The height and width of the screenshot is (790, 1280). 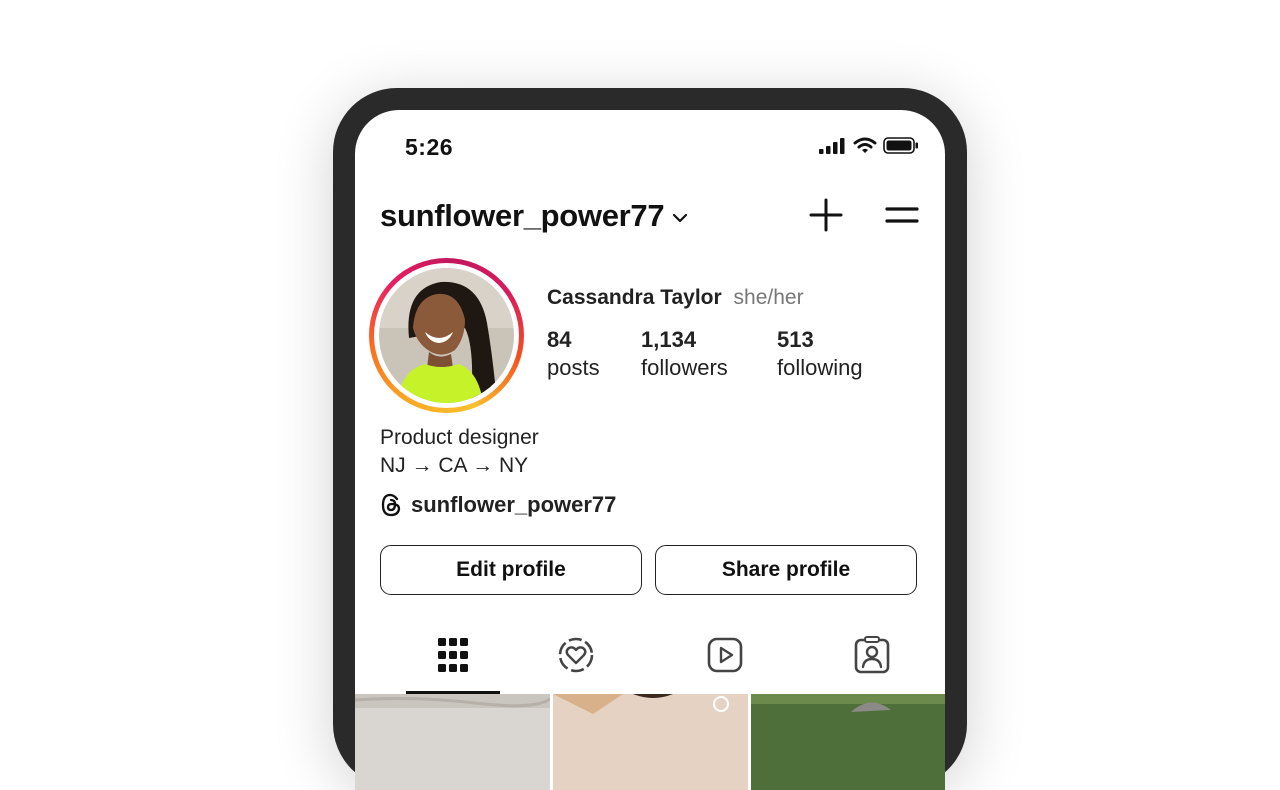 I want to click on wifi-icon, so click(x=865, y=145).